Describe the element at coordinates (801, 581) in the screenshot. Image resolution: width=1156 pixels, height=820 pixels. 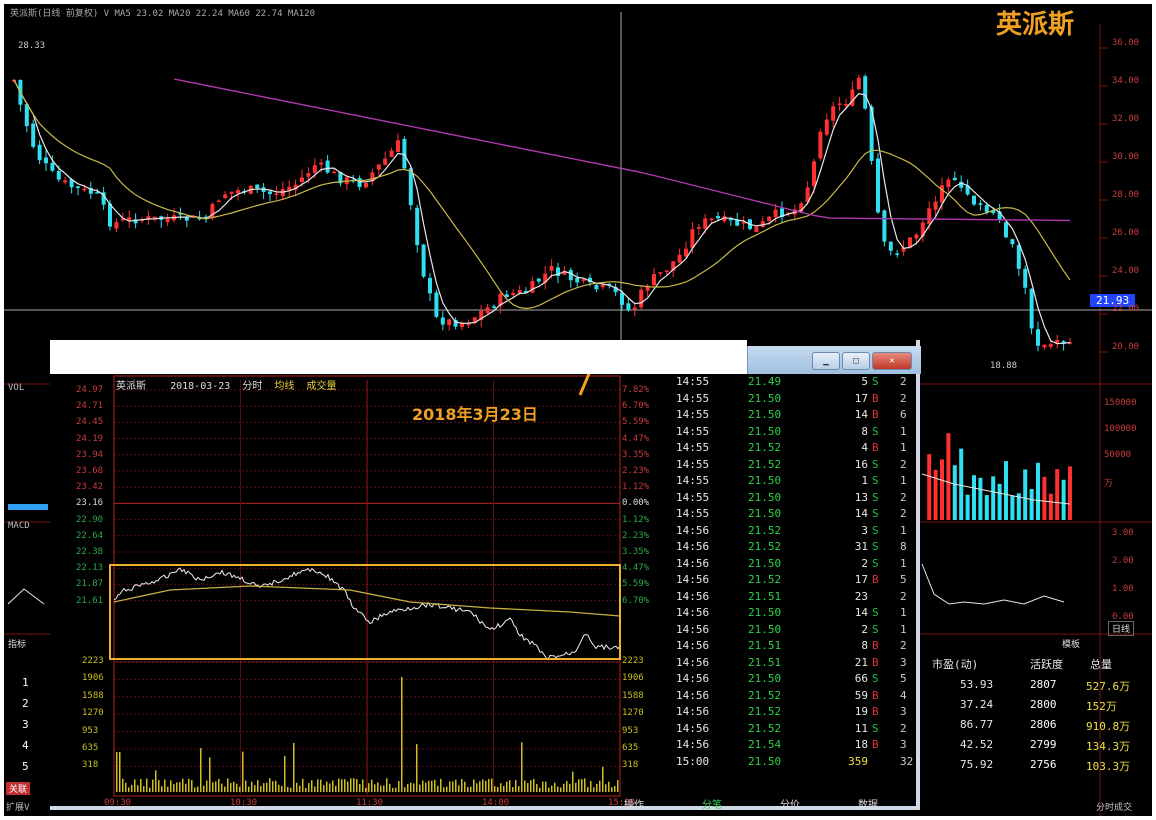
I see `tick-row: 14:56 21.52 17 B 5` at that location.